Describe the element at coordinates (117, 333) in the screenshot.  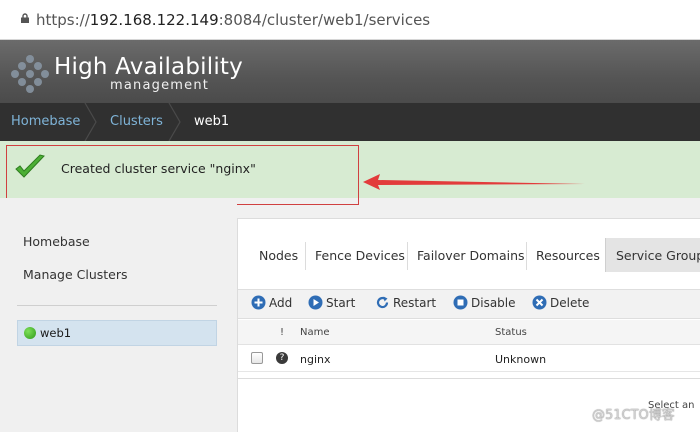
I see `sidebar-cluster-web1: web1` at that location.